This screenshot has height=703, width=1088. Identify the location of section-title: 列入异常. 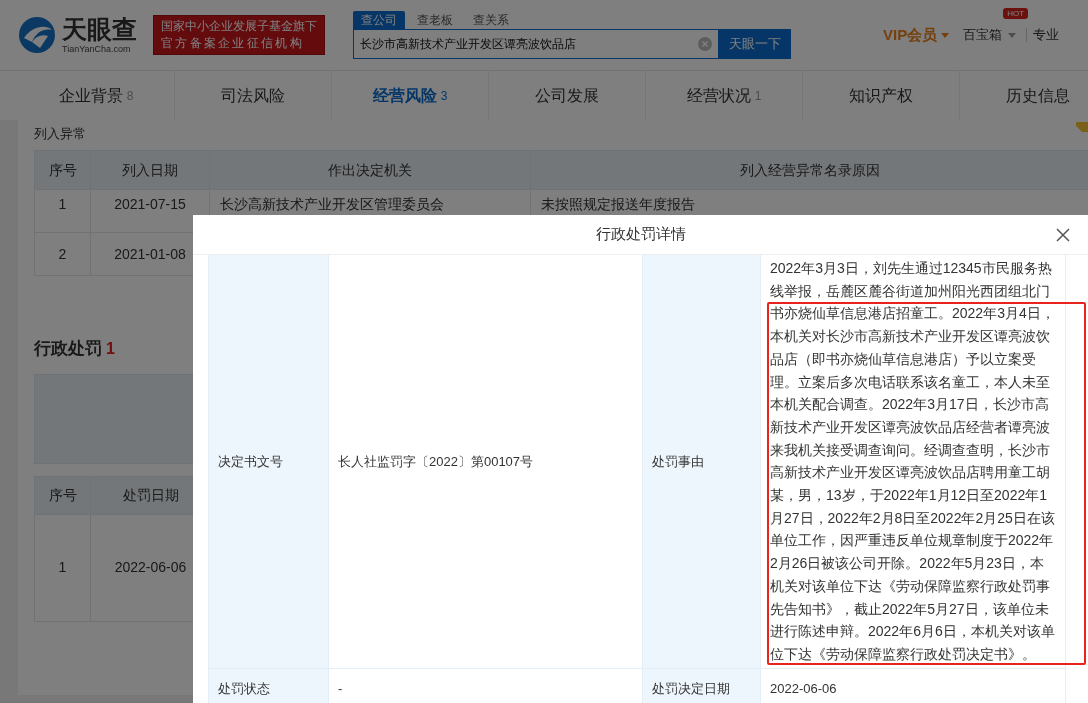
(60, 134).